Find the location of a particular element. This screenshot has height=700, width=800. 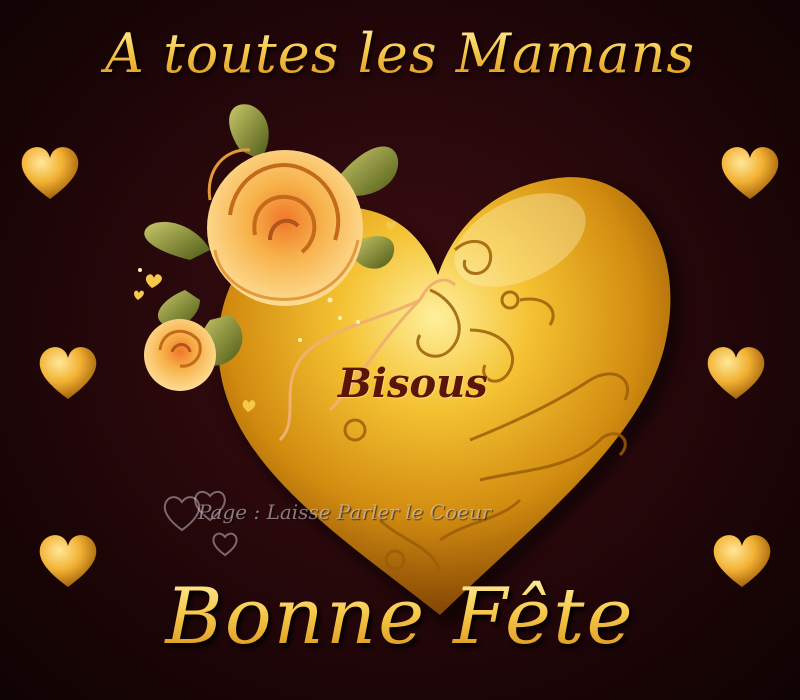

golden-rose-icon is located at coordinates (285, 227).